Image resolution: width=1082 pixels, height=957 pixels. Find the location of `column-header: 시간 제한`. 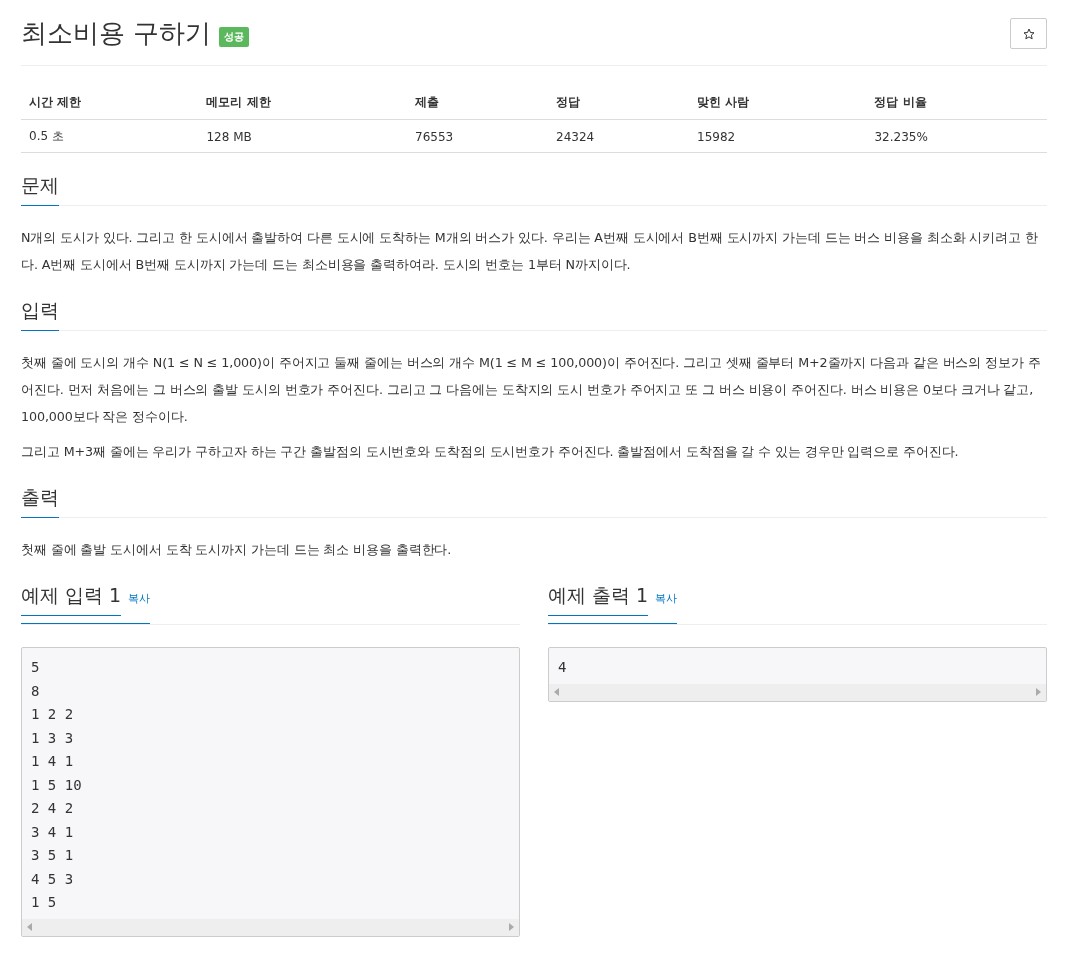

column-header: 시간 제한 is located at coordinates (110, 104).